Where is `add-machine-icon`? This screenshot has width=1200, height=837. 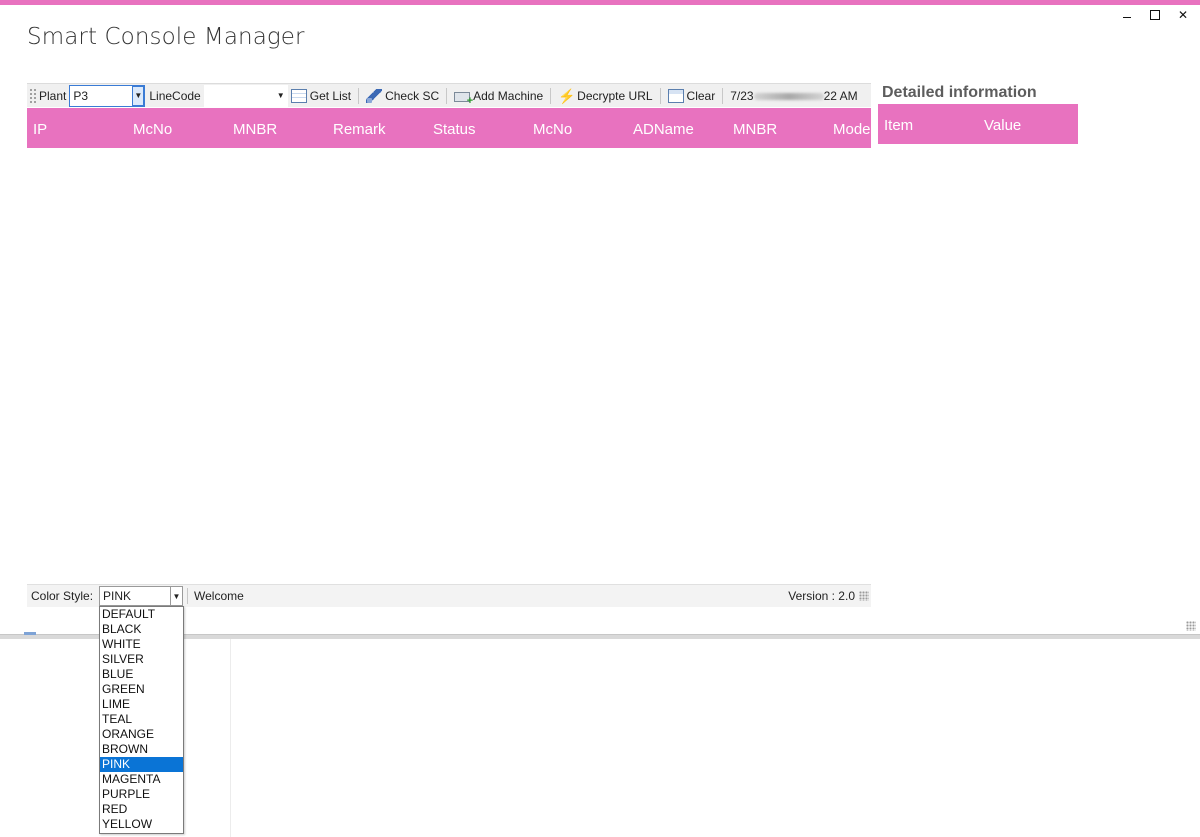
add-machine-icon is located at coordinates (463, 99).